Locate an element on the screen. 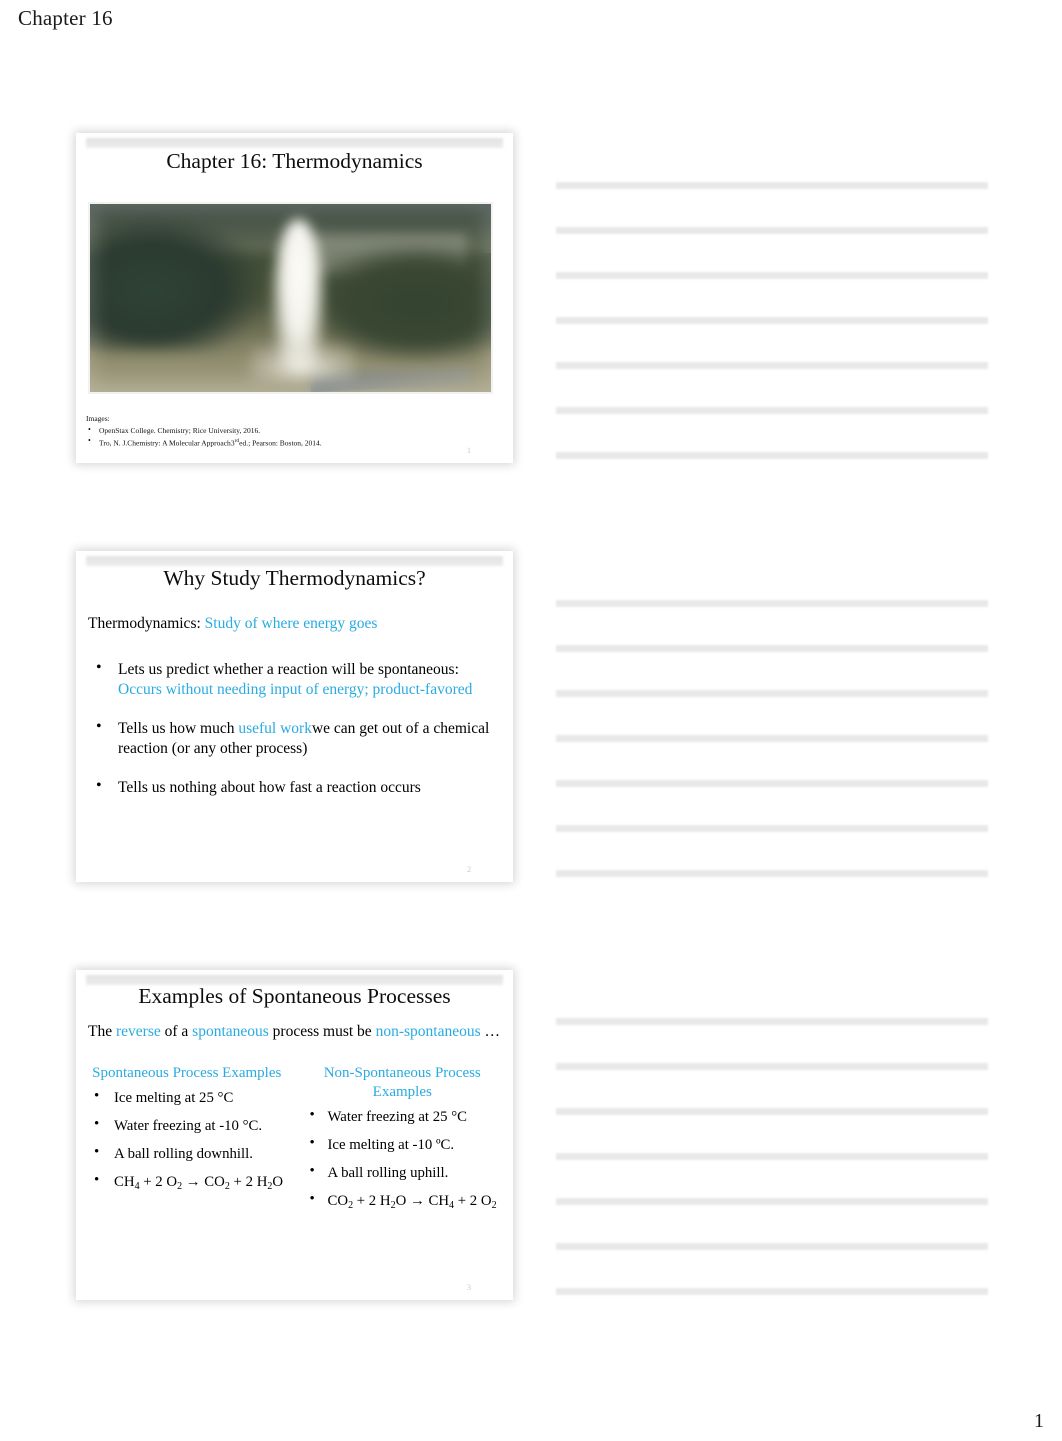  intro-w1: The is located at coordinates (102, 1031).